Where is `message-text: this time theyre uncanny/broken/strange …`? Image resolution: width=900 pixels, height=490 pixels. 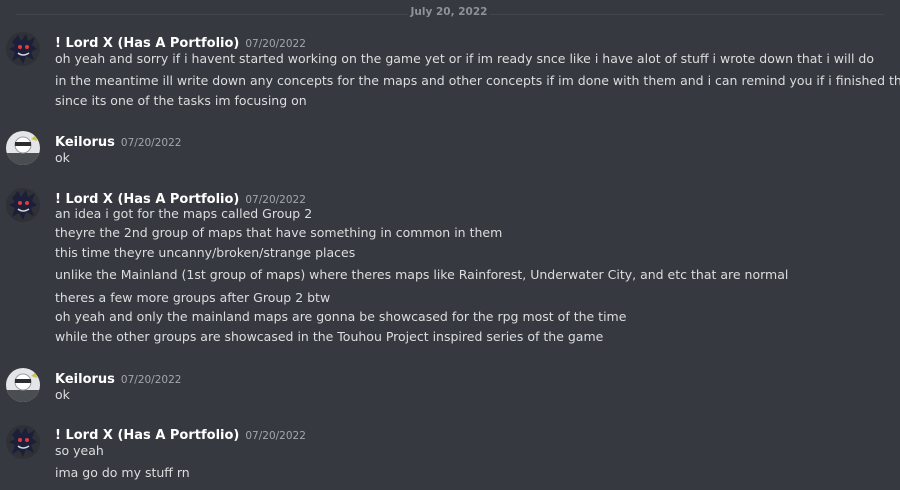
message-text: this time theyre uncanny/broken/strange … is located at coordinates (205, 252).